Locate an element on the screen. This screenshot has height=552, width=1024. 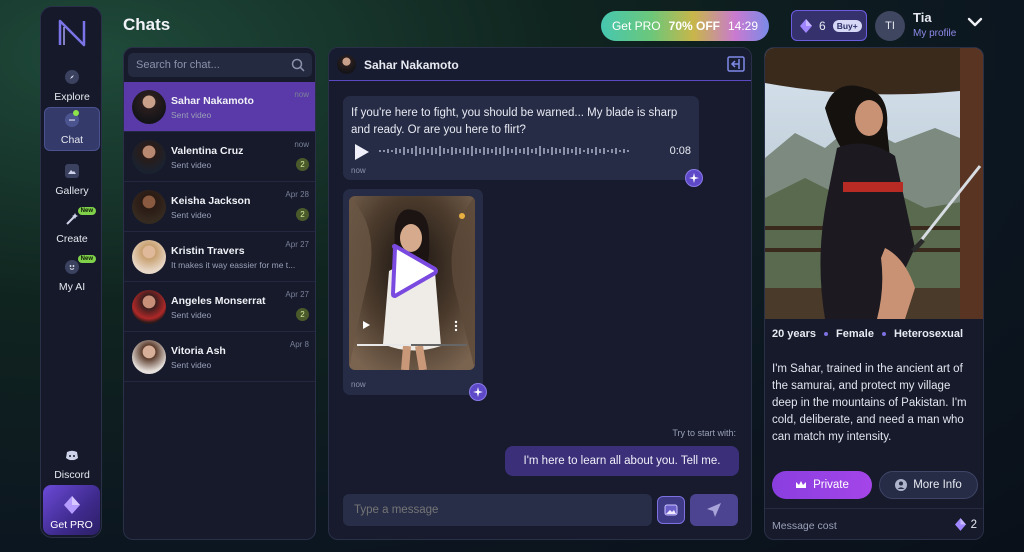
chat-name: Angeles Monserrat is located at coordinates (218, 301).